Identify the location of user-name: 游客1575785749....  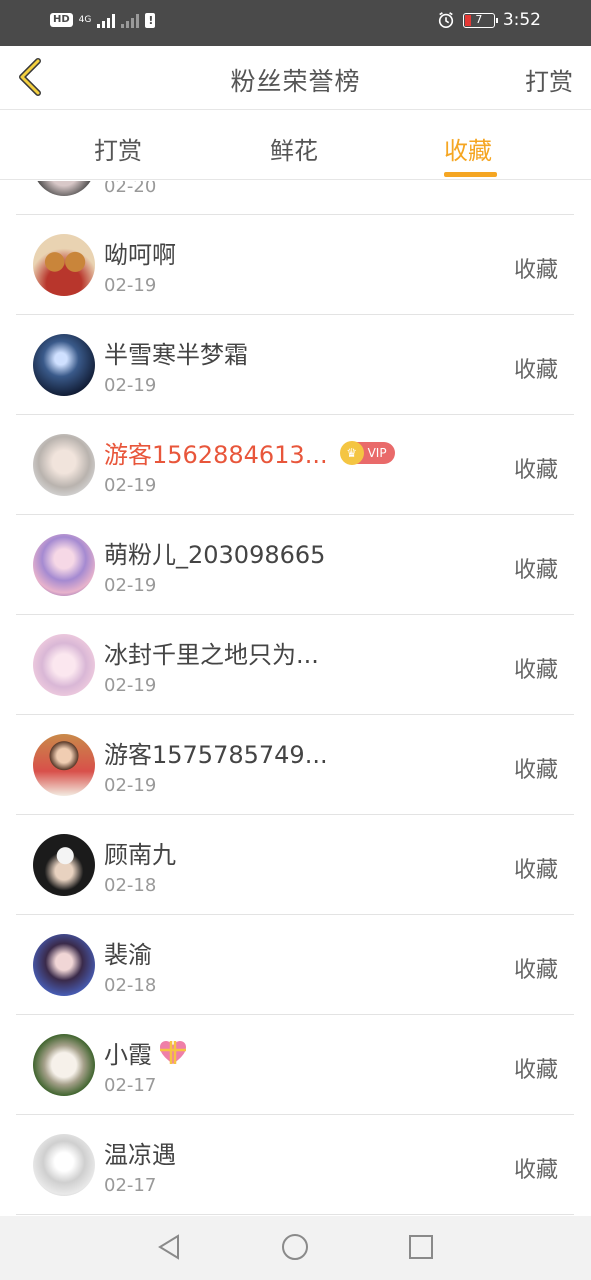
(216, 755).